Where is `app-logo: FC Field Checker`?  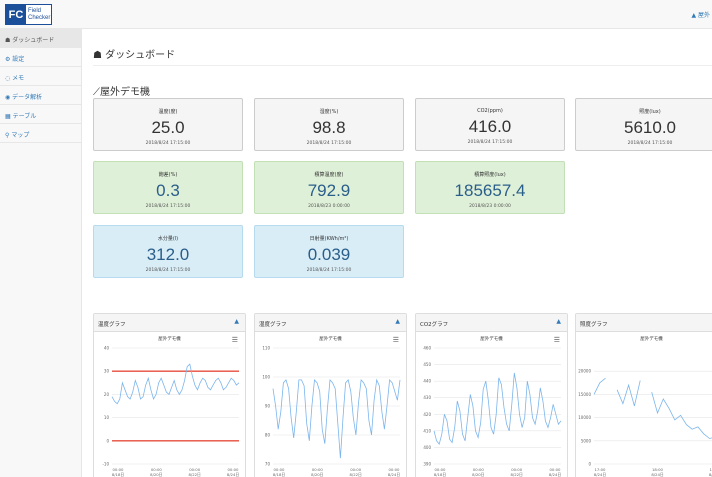
app-logo: FC Field Checker is located at coordinates (28, 14).